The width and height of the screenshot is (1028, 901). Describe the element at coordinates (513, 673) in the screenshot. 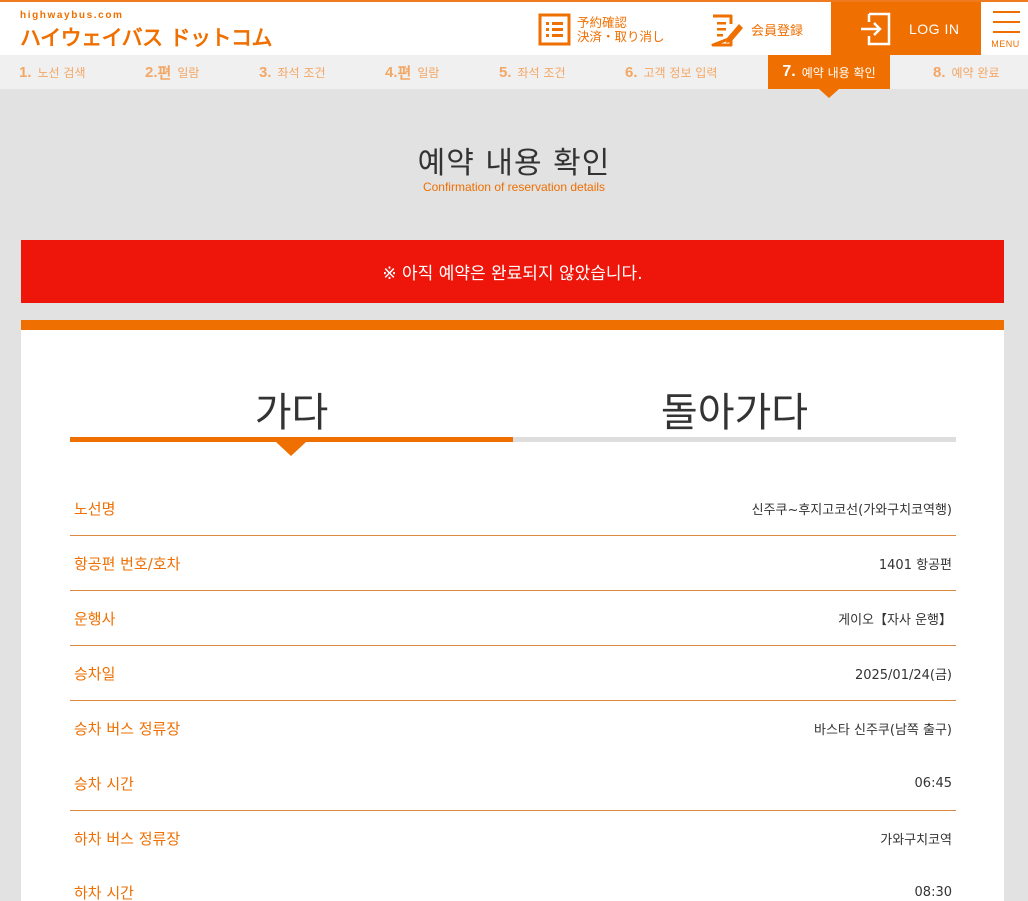

I see `detail-row-boarding-date: 승차일 2025/01/24(금)` at that location.